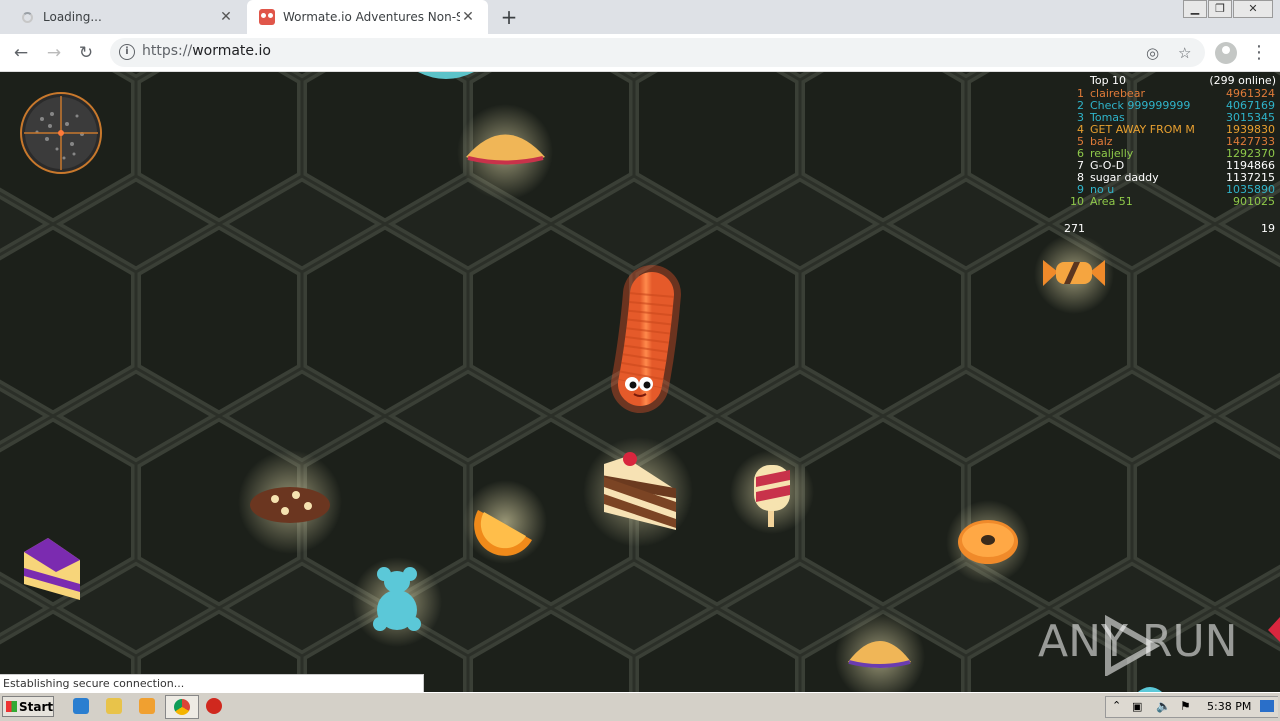 This screenshot has height=721, width=1280. What do you see at coordinates (231, 51) in the screenshot?
I see `url-host: wormate.io` at bounding box center [231, 51].